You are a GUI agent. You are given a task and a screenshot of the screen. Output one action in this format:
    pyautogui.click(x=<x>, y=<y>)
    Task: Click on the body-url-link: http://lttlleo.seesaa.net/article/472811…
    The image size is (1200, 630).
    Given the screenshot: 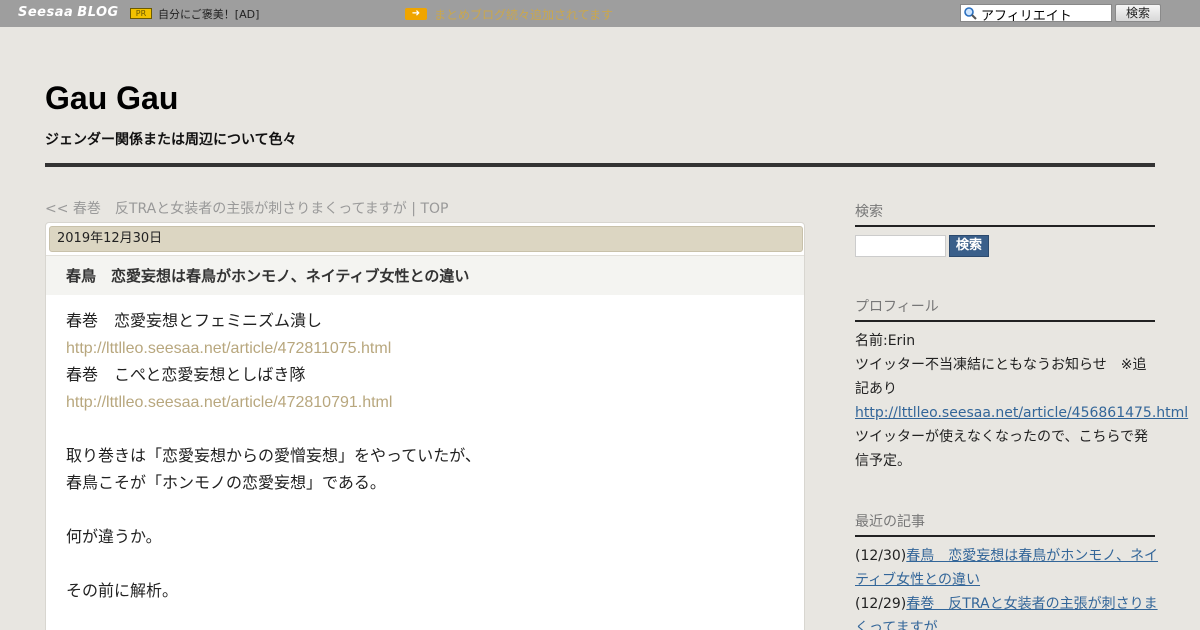 What is the action you would take?
    pyautogui.click(x=228, y=348)
    